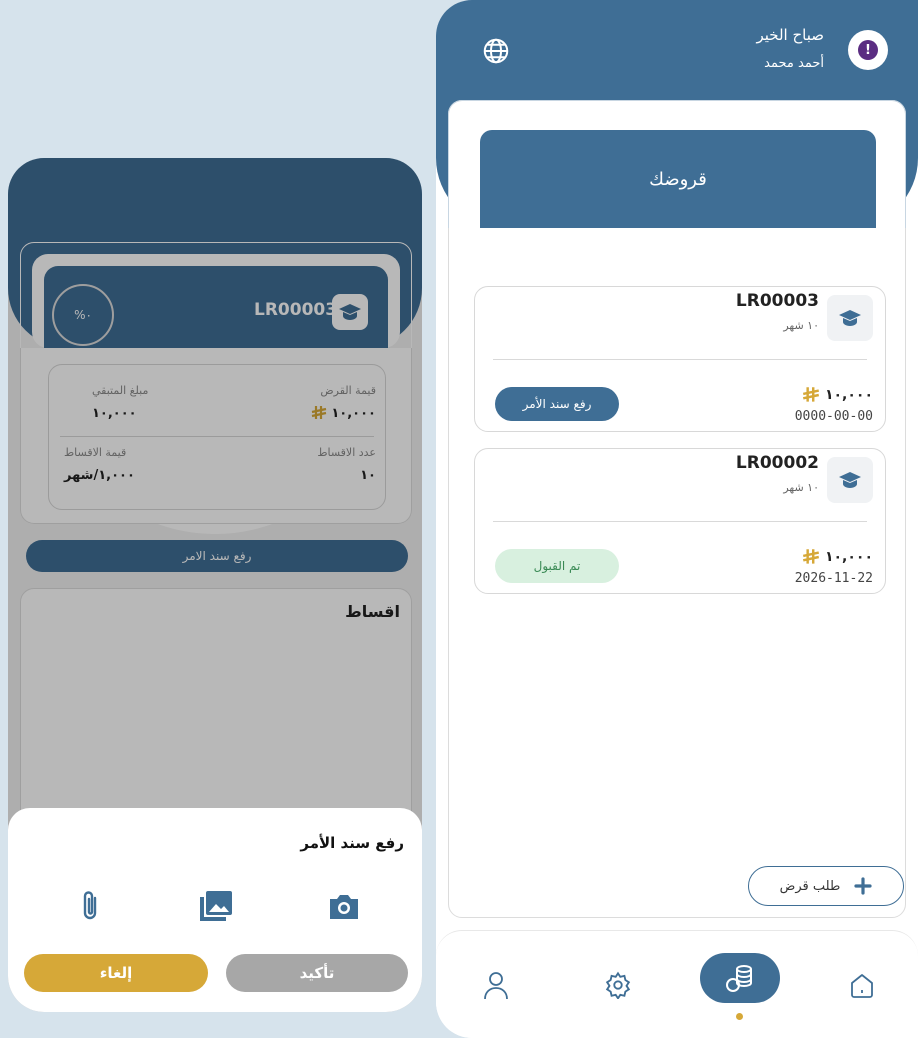 Image resolution: width=918 pixels, height=1038 pixels. Describe the element at coordinates (677, 984) in the screenshot. I see `bottom-nav` at that location.